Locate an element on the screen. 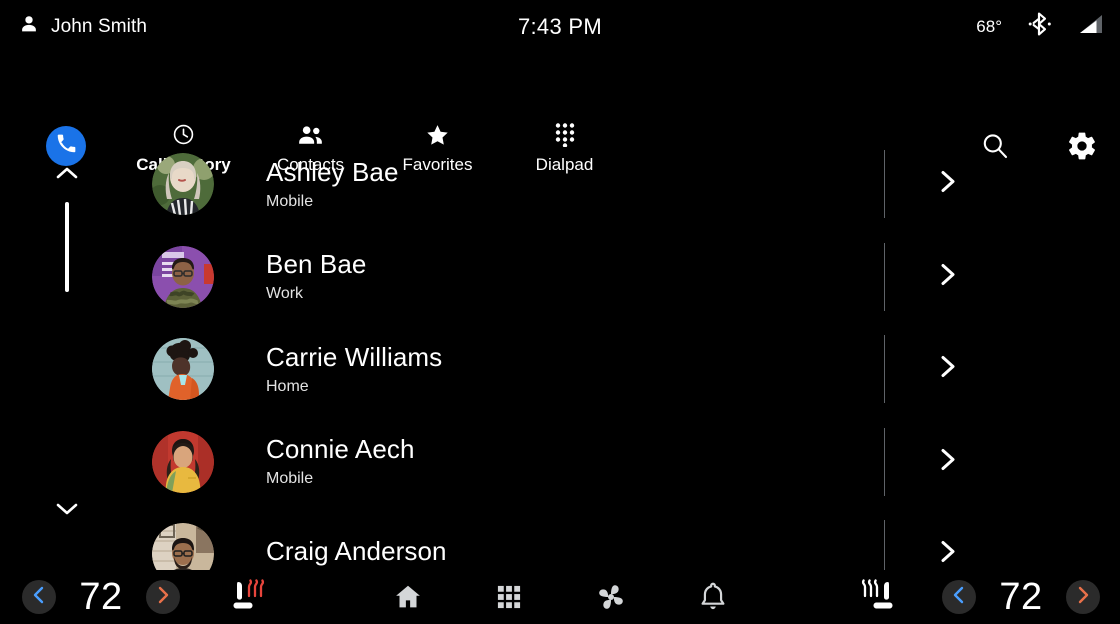 This screenshot has width=1120, height=624. home-icon is located at coordinates (408, 597).